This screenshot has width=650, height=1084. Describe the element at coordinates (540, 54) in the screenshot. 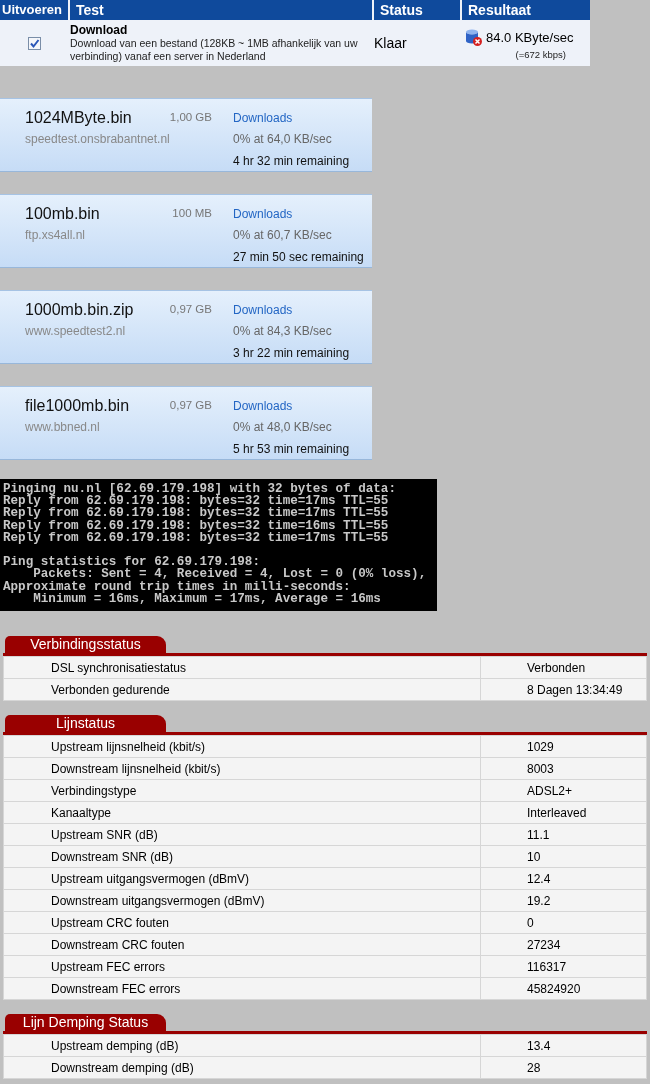

I see `result-note: (=672 kbps)` at that location.